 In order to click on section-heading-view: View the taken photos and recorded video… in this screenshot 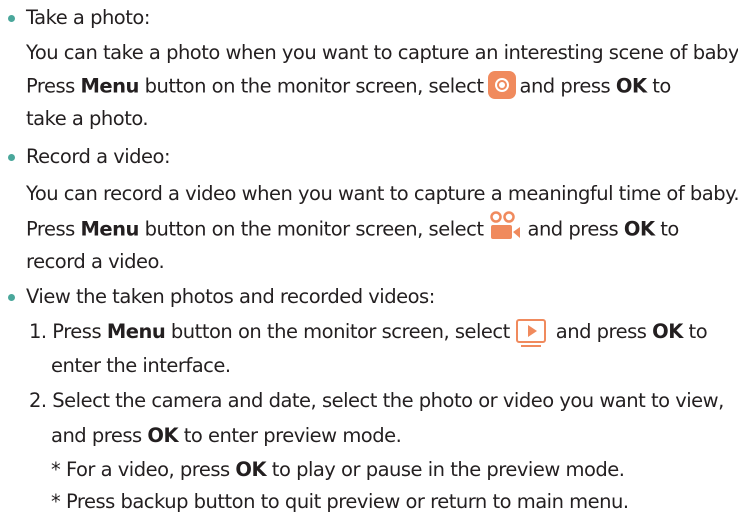, I will do `click(230, 296)`.